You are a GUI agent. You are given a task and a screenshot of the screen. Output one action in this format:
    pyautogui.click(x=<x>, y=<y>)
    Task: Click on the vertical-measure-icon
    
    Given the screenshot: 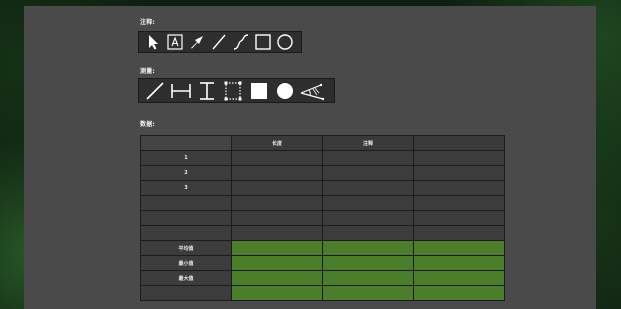 What is the action you would take?
    pyautogui.click(x=207, y=90)
    